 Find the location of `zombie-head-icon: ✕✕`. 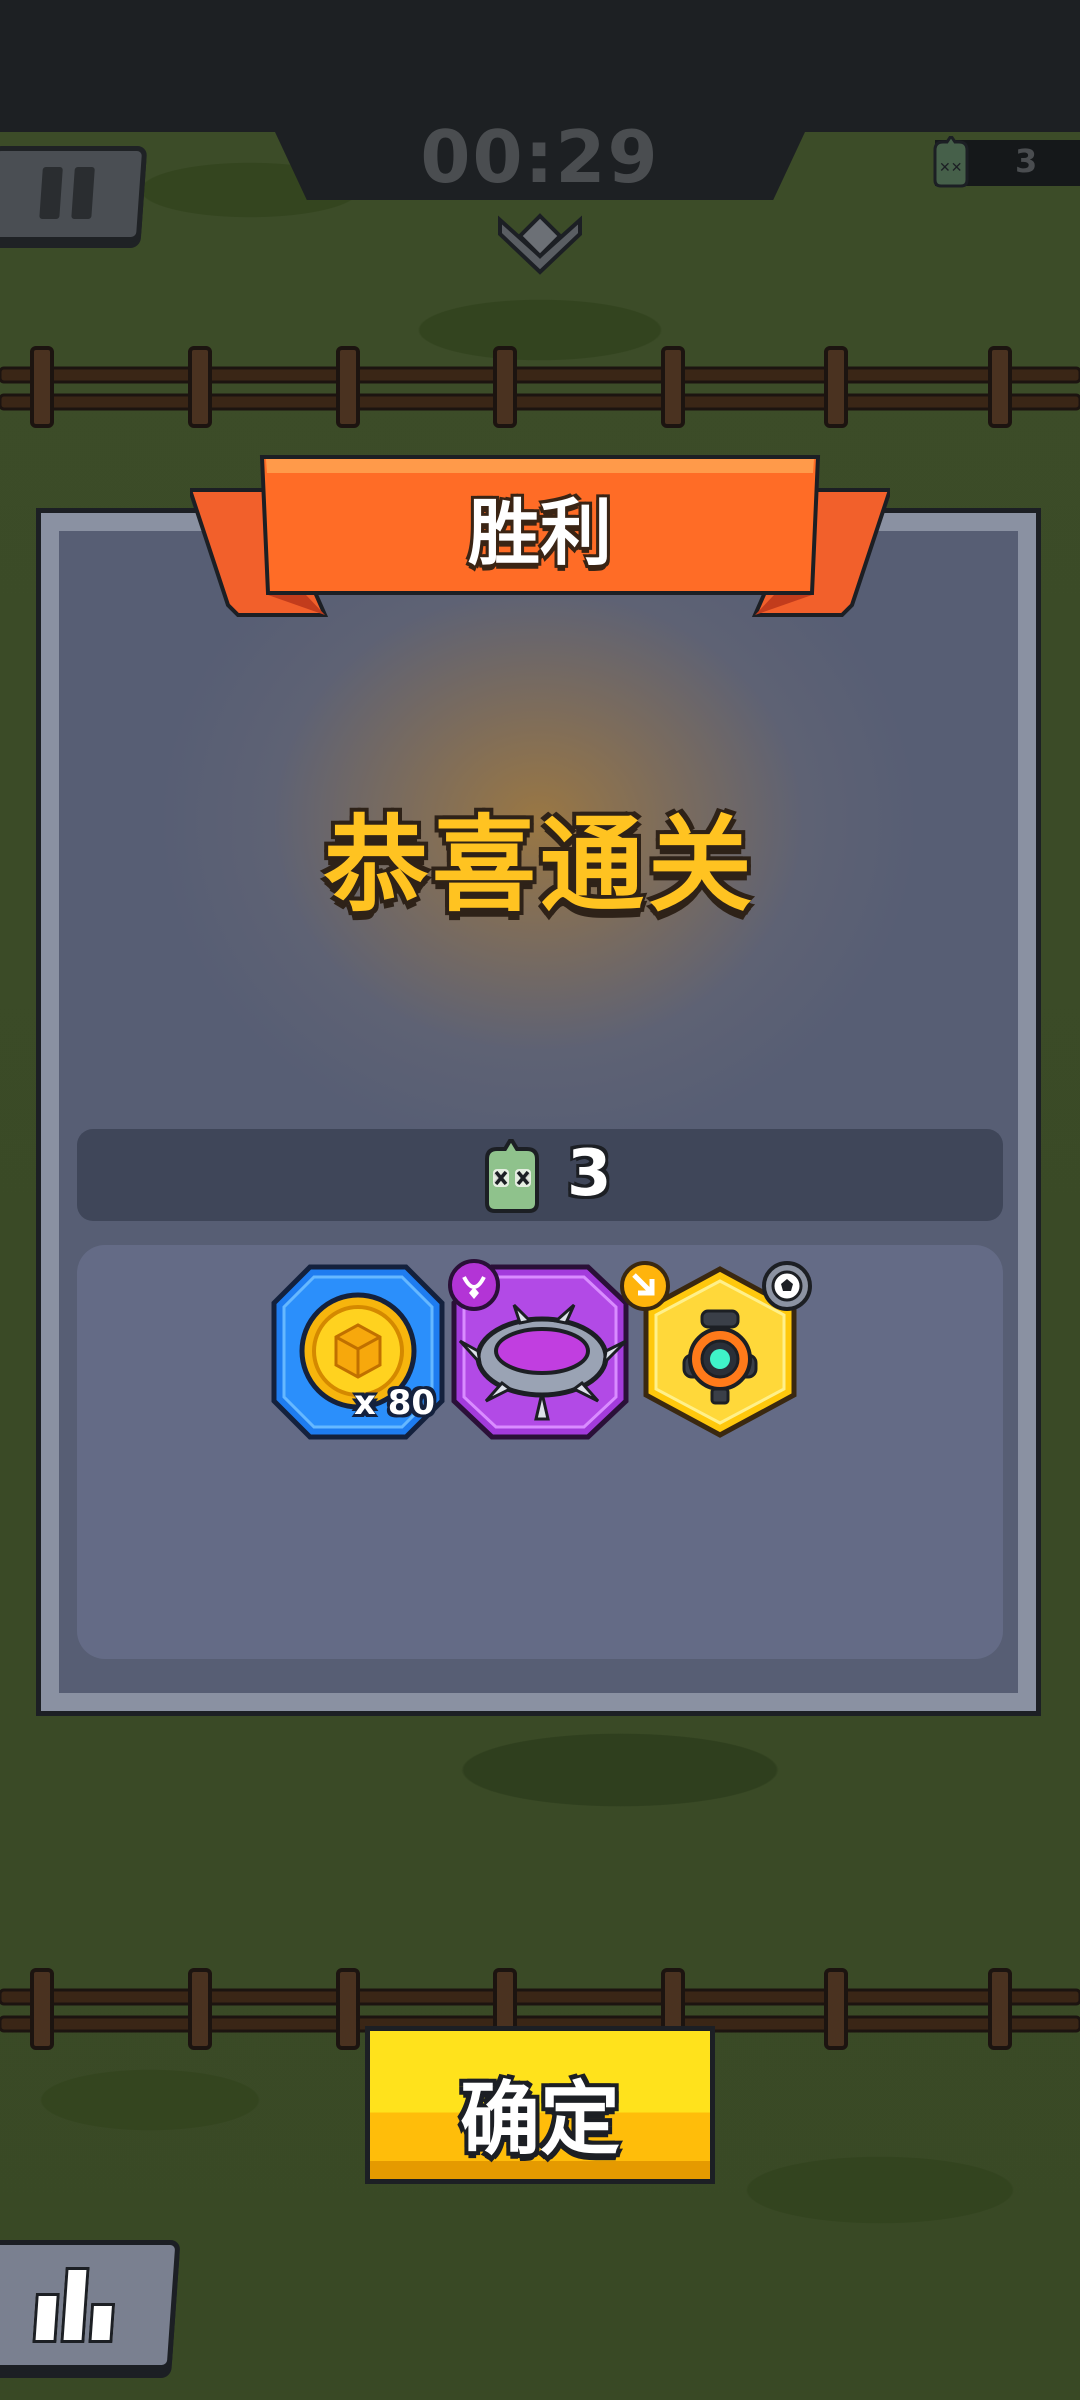

zombie-head-icon: ✕✕ is located at coordinates (951, 162).